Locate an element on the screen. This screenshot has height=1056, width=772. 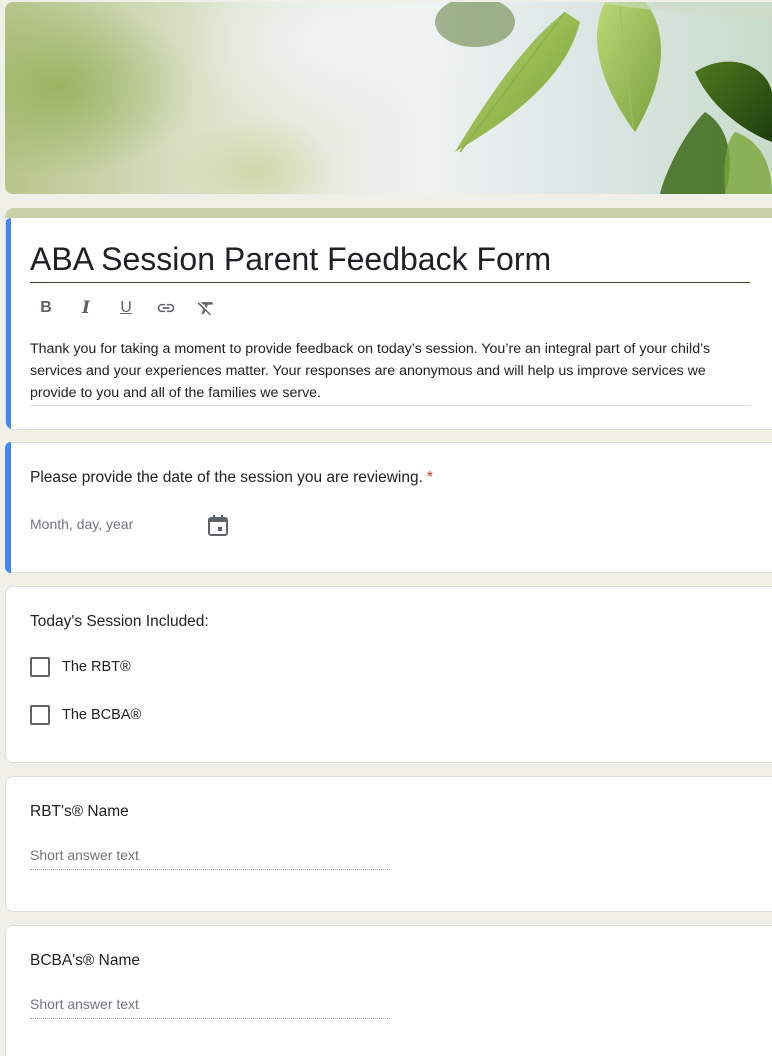
underline-button: U is located at coordinates (126, 308).